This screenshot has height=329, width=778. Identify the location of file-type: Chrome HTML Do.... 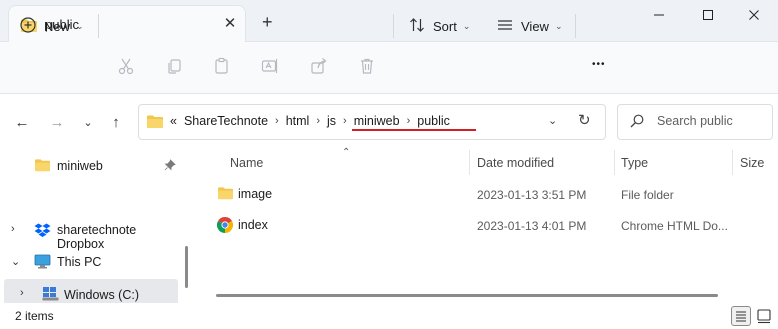
(674, 226).